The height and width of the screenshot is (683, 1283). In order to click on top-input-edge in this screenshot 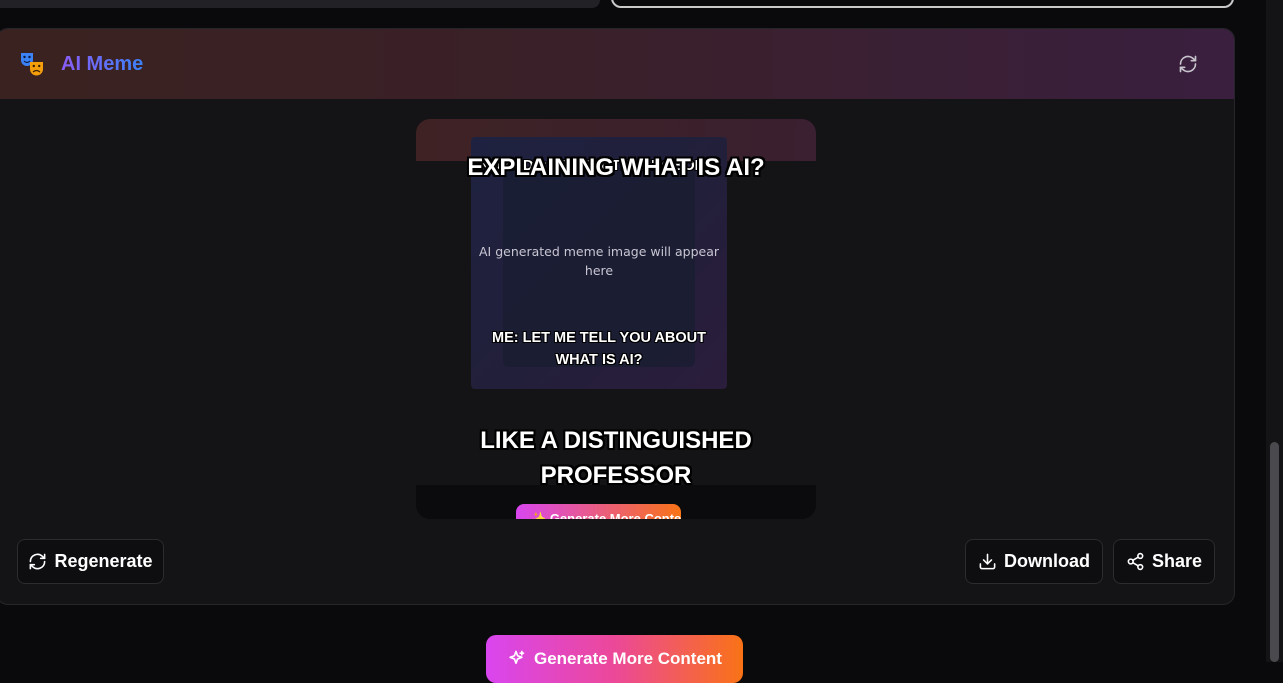, I will do `click(922, 4)`.